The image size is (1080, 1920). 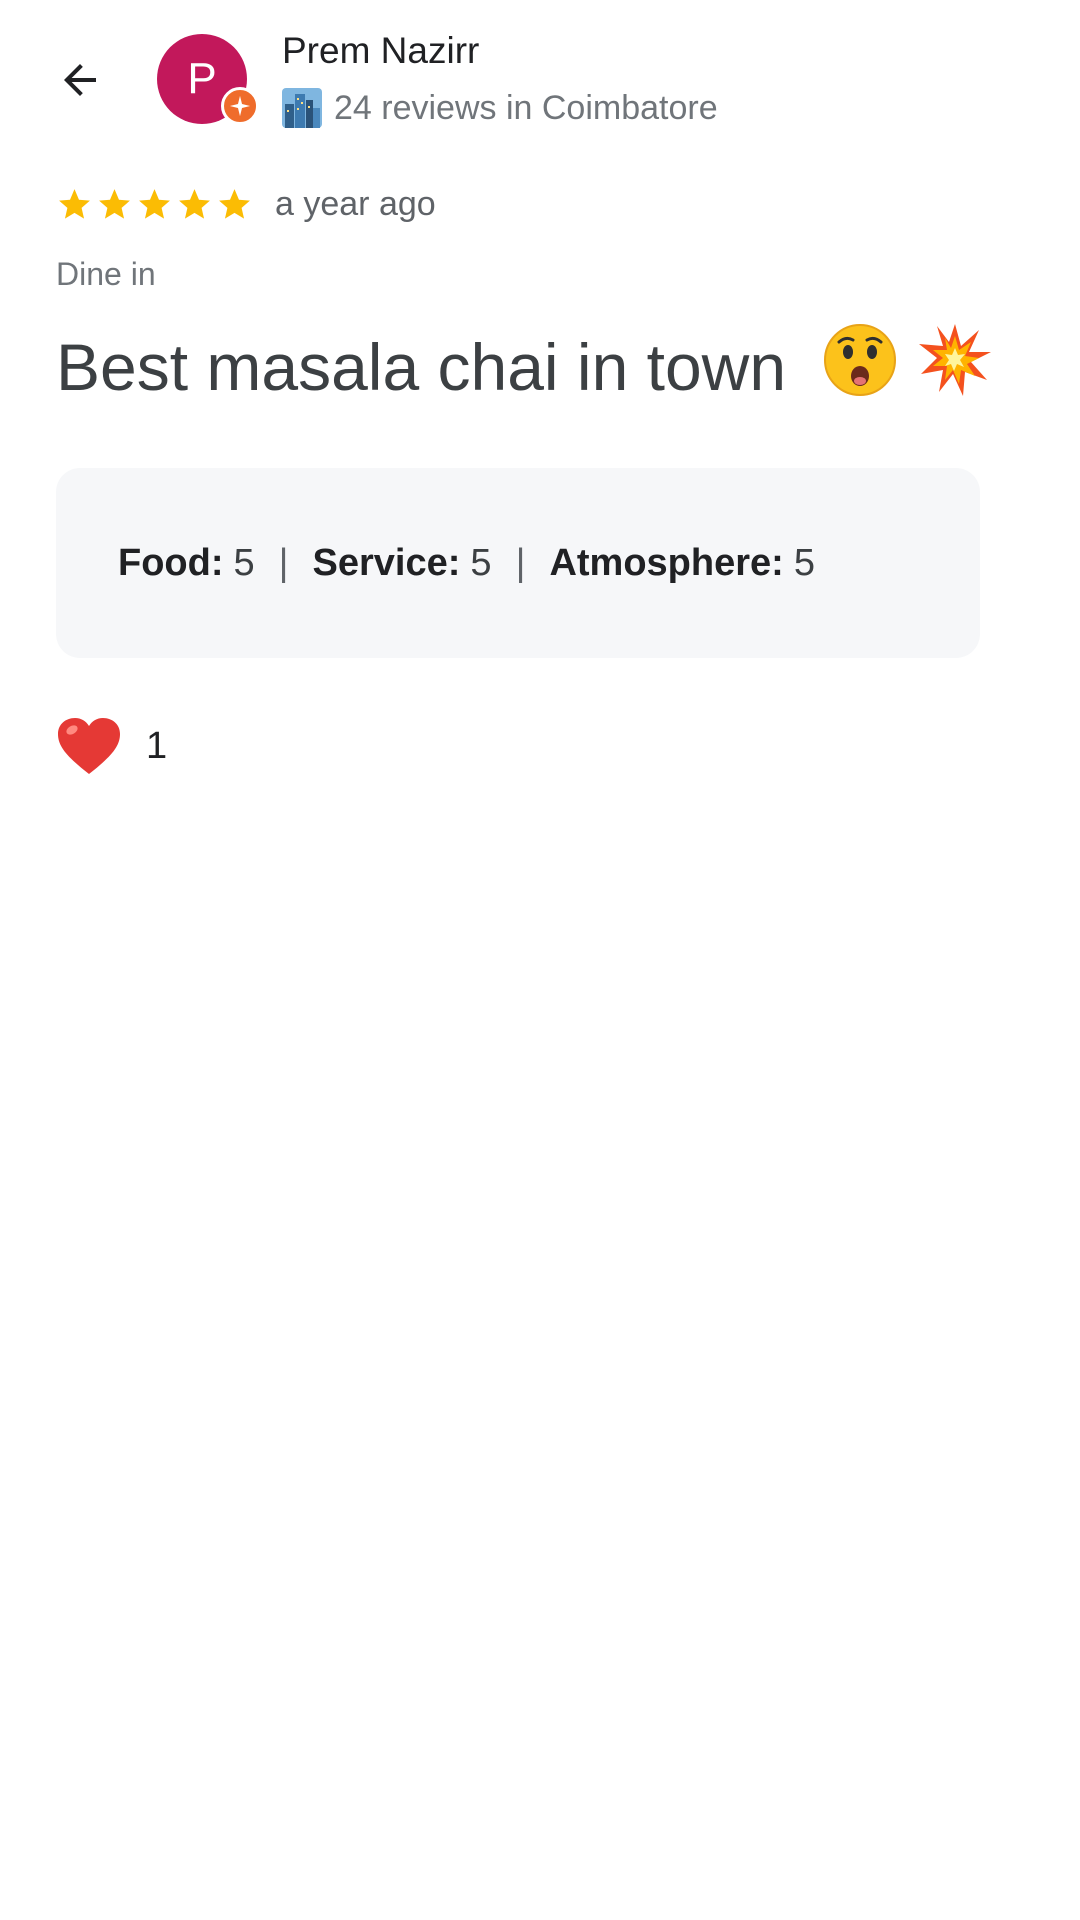 I want to click on review-time: a year ago, so click(x=355, y=204).